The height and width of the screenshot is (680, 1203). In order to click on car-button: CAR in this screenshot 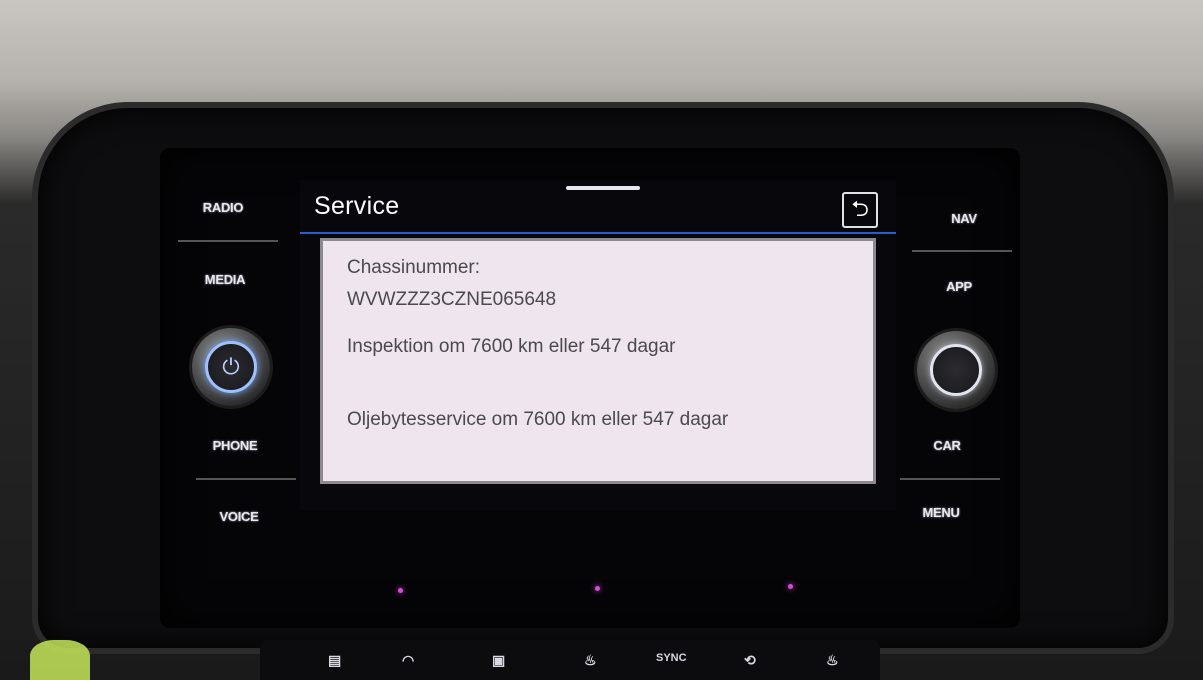, I will do `click(947, 445)`.